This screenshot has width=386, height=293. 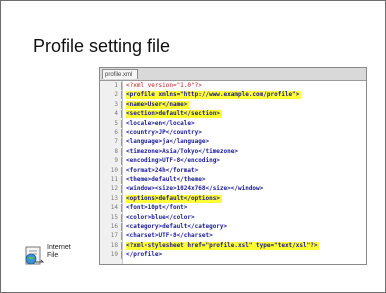 I want to click on line-number: 11, so click(x=114, y=179).